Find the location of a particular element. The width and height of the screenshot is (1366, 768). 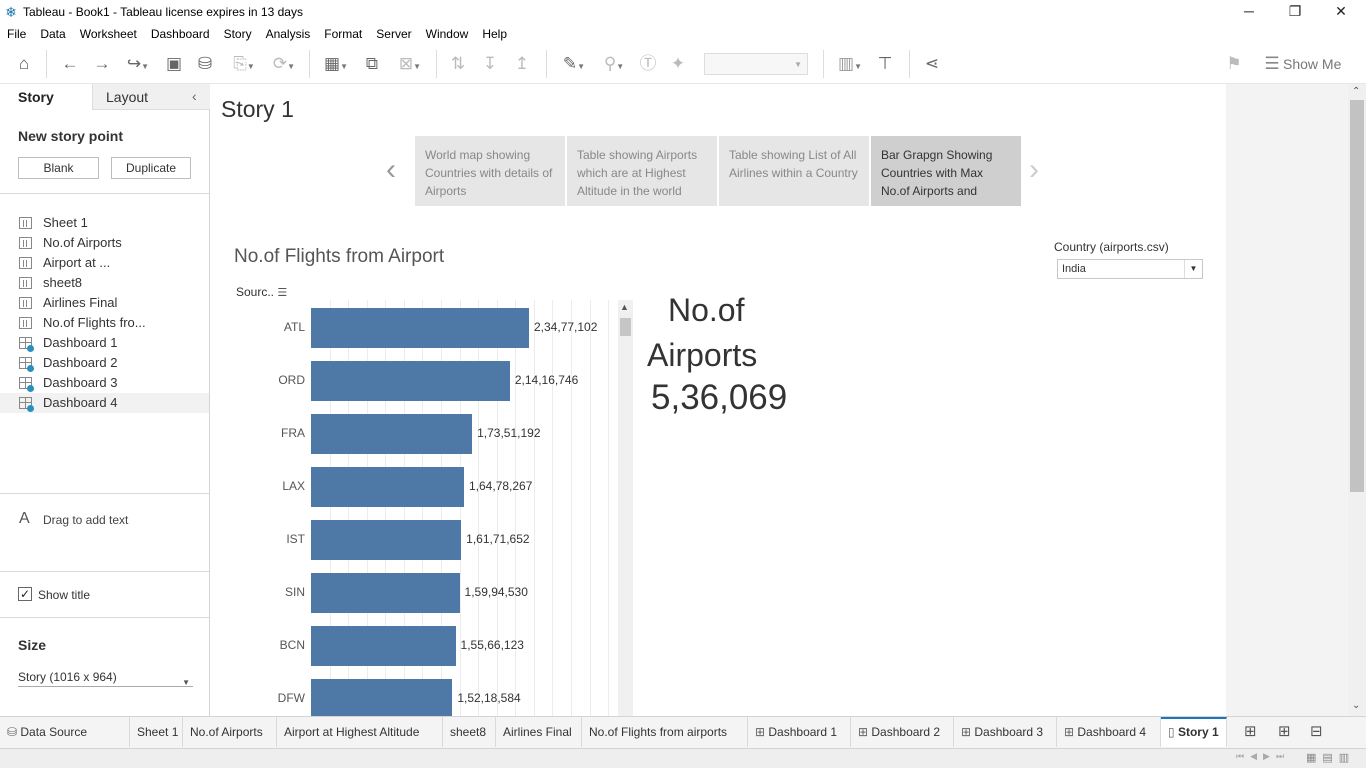

format-painter-icon: ⚑ is located at coordinates (1234, 64).